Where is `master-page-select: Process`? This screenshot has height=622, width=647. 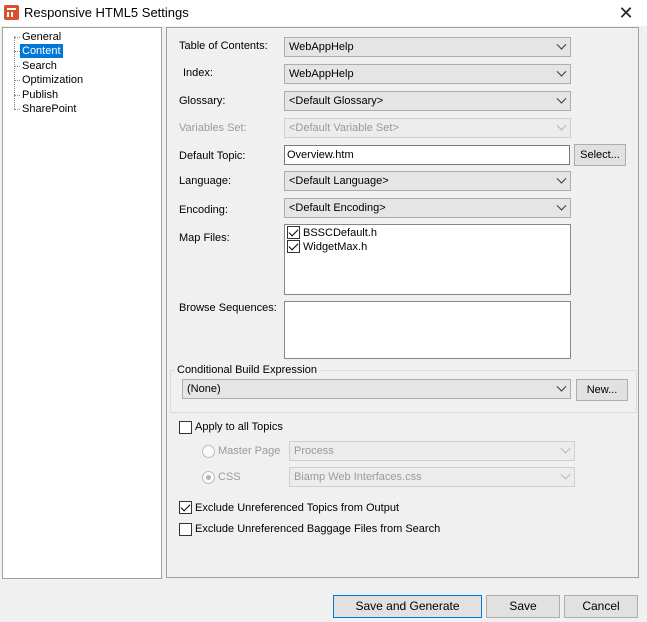
master-page-select: Process is located at coordinates (432, 451).